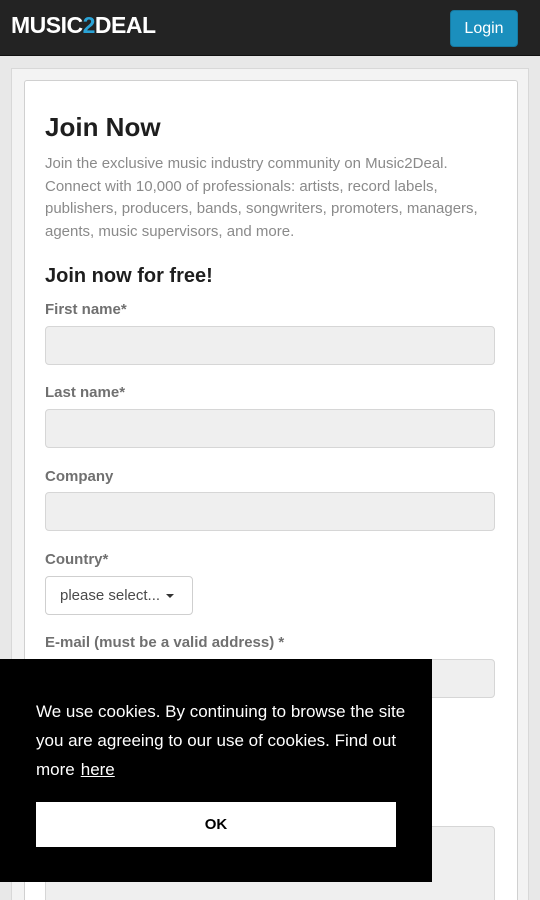  What do you see at coordinates (129, 276) in the screenshot?
I see `form-subtitle: Join now for free!` at bounding box center [129, 276].